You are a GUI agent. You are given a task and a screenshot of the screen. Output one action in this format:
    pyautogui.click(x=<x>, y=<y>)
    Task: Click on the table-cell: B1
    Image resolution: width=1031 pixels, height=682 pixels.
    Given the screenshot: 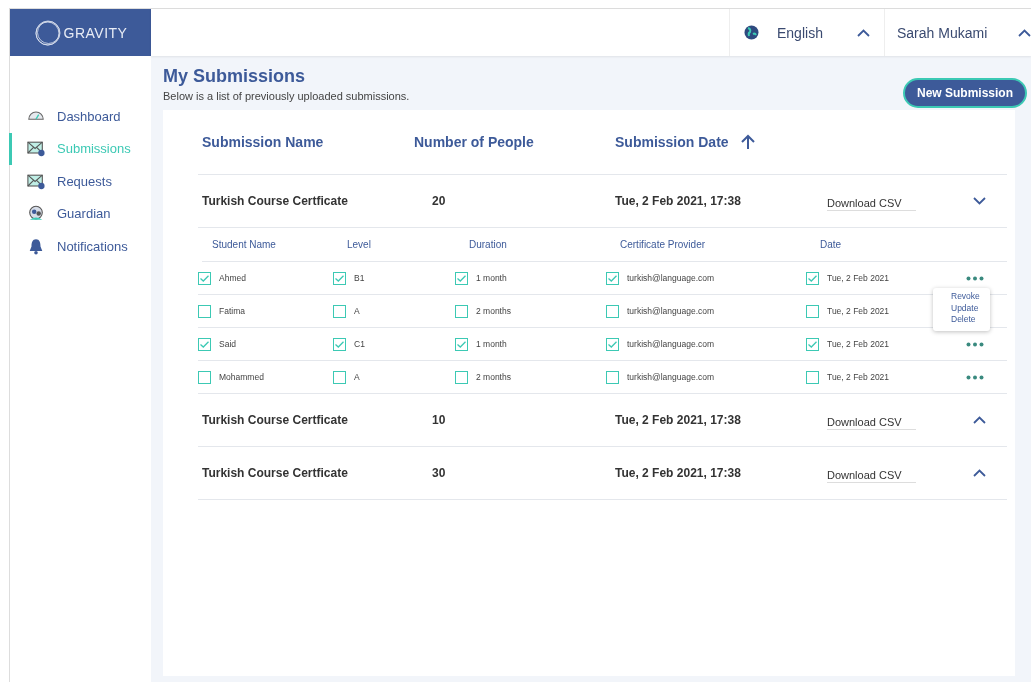 What is the action you would take?
    pyautogui.click(x=359, y=278)
    